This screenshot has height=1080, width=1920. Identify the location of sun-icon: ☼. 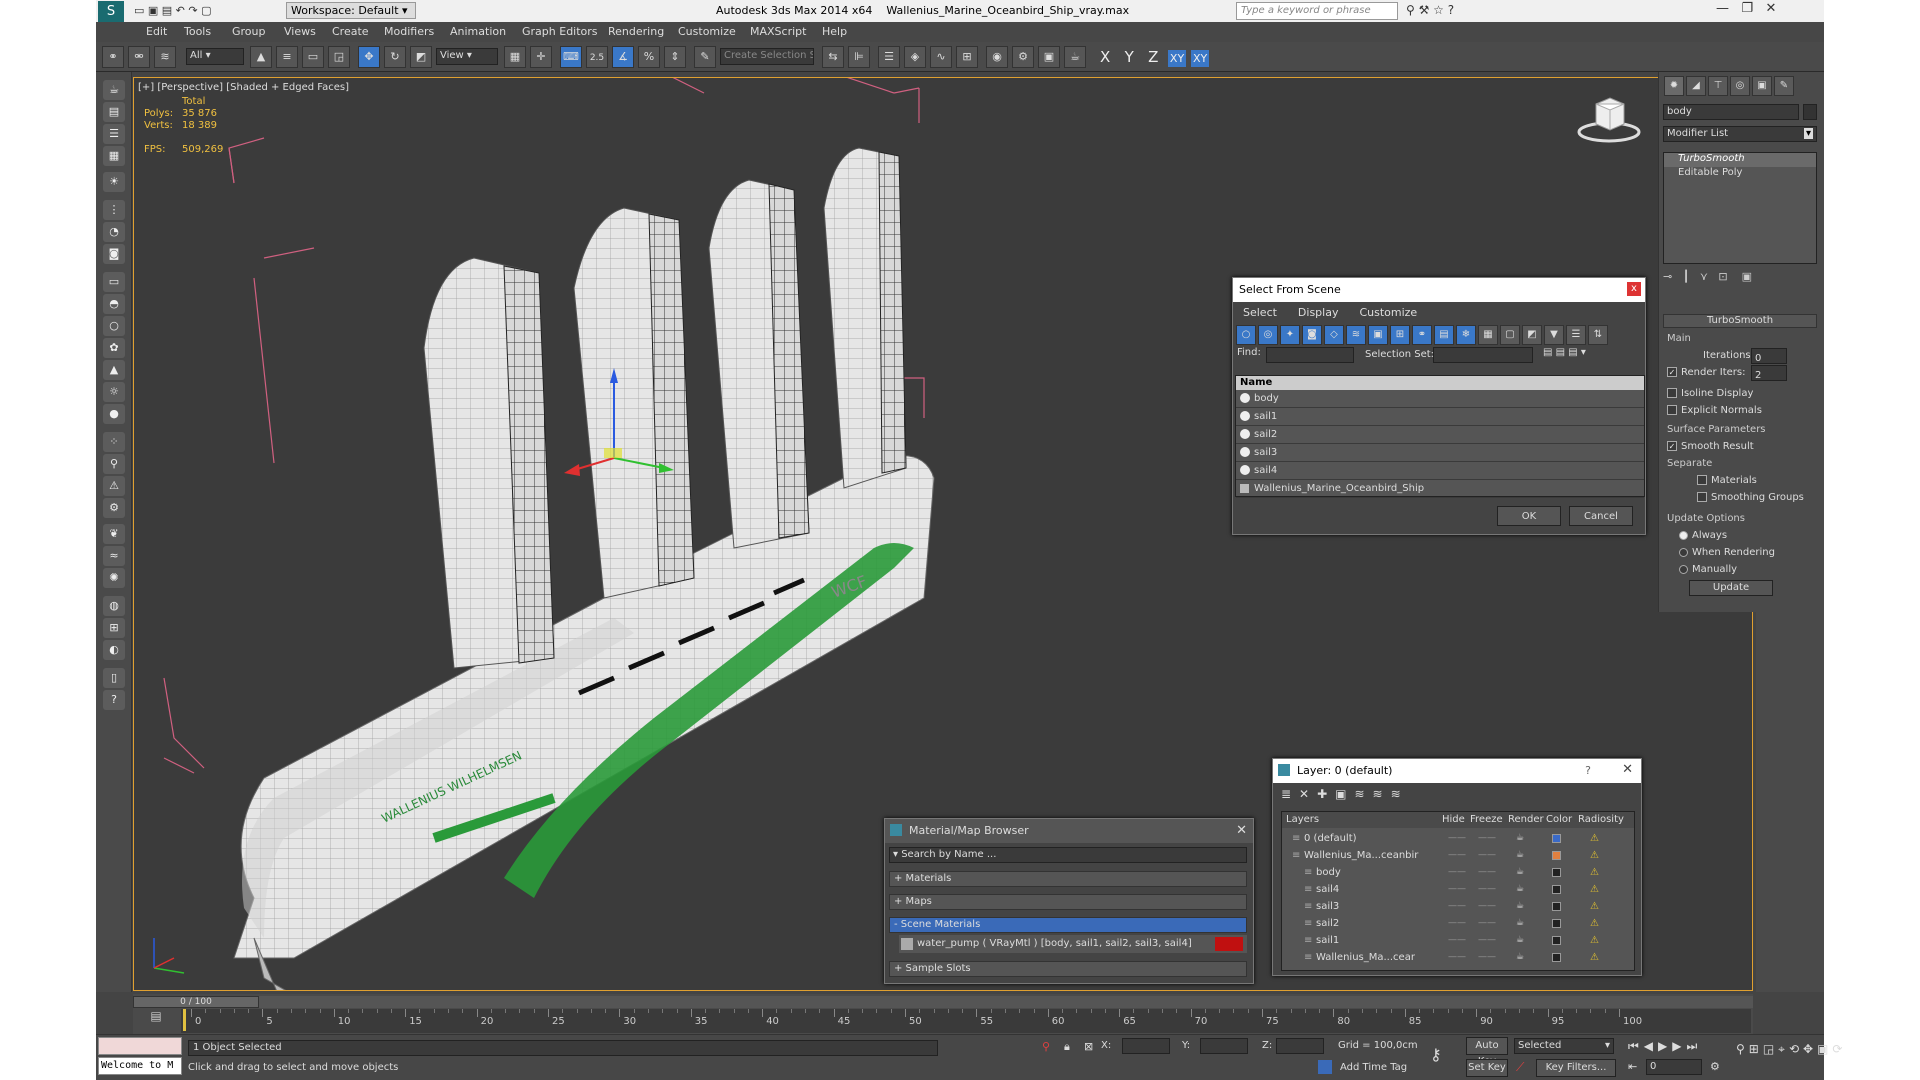
(114, 392).